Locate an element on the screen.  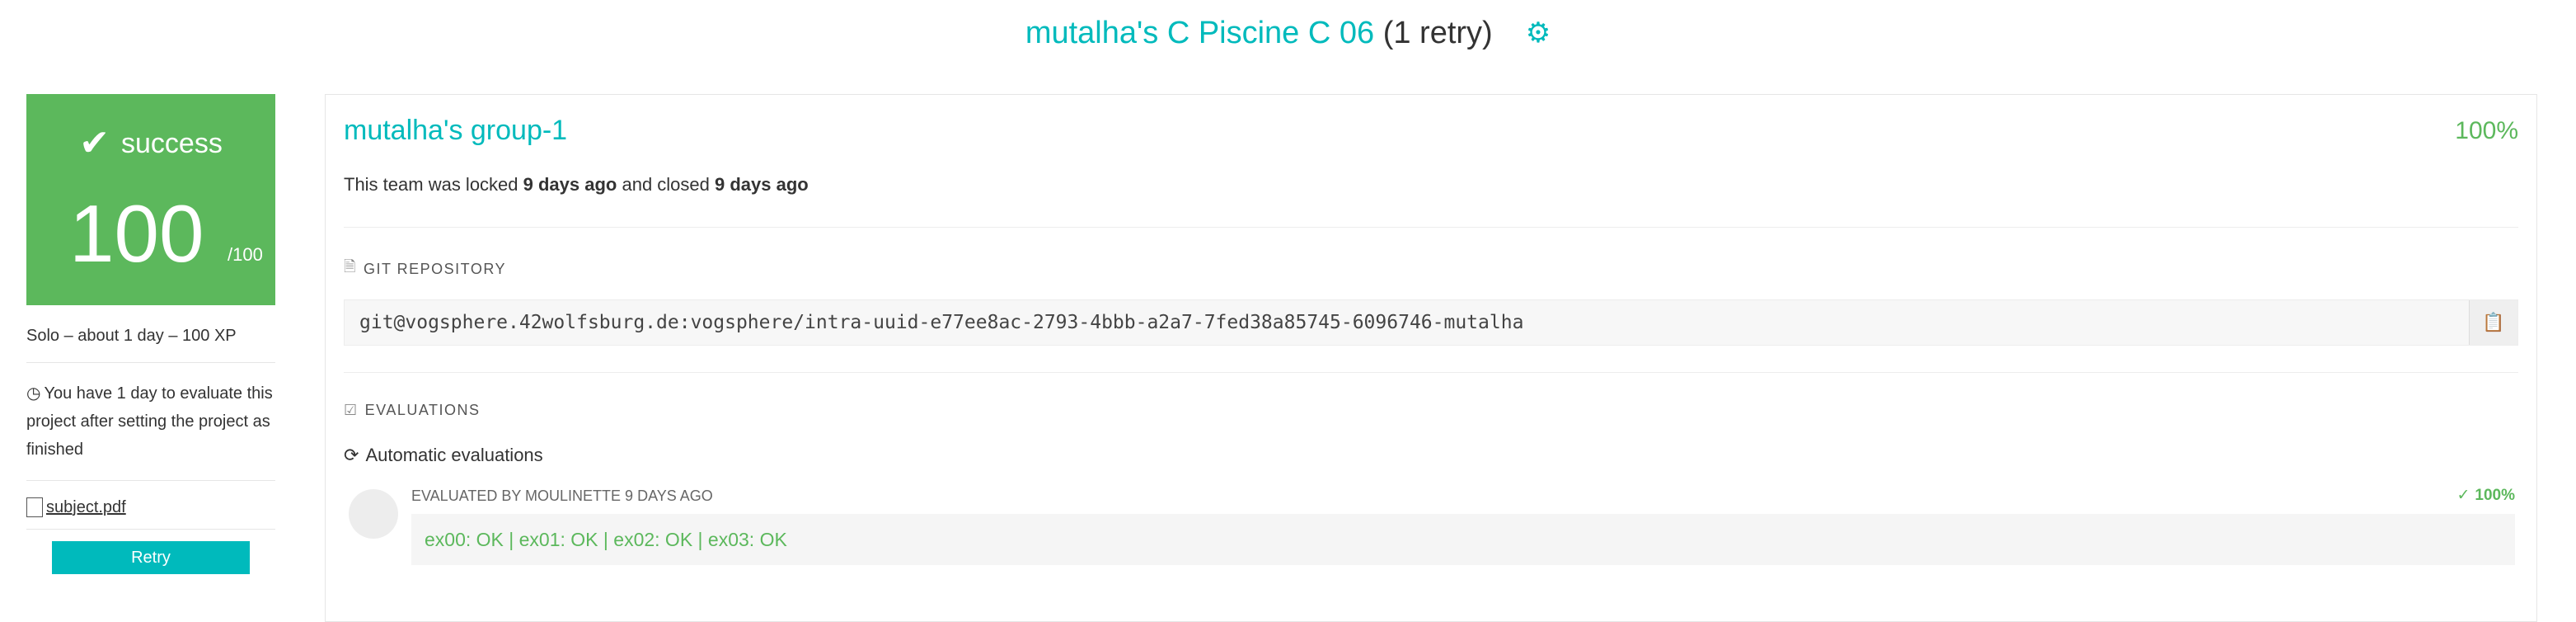
locked-prefix: This team was locked is located at coordinates (433, 185).